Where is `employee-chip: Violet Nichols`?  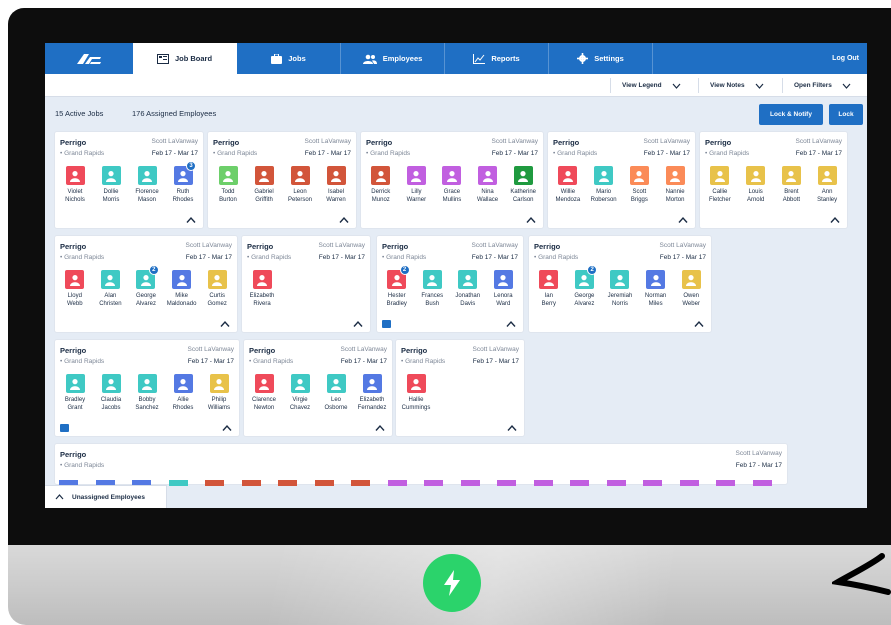
employee-chip: Violet Nichols is located at coordinates (75, 185).